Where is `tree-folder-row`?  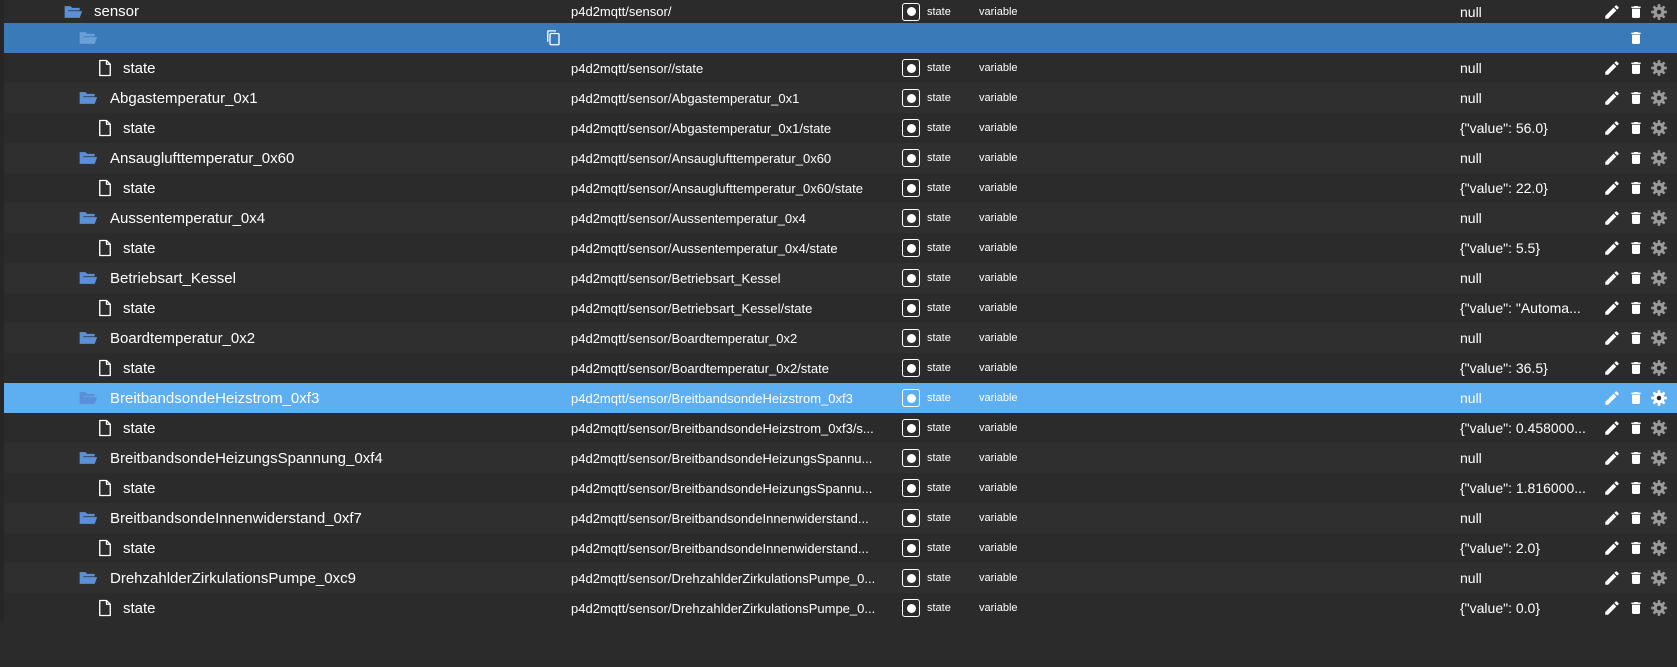 tree-folder-row is located at coordinates (838, 38).